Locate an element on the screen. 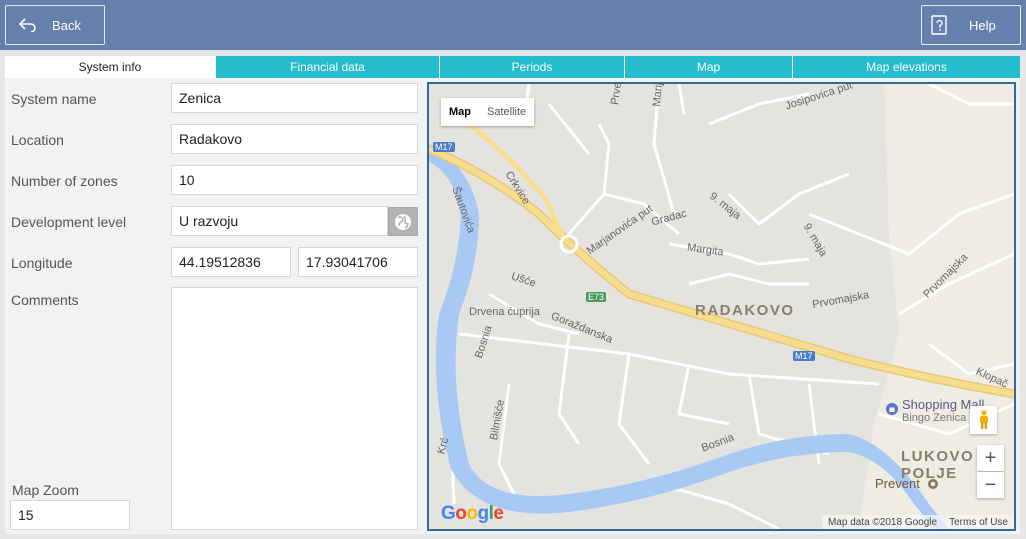 This screenshot has height=539, width=1026. help-button-label: Help is located at coordinates (982, 25).